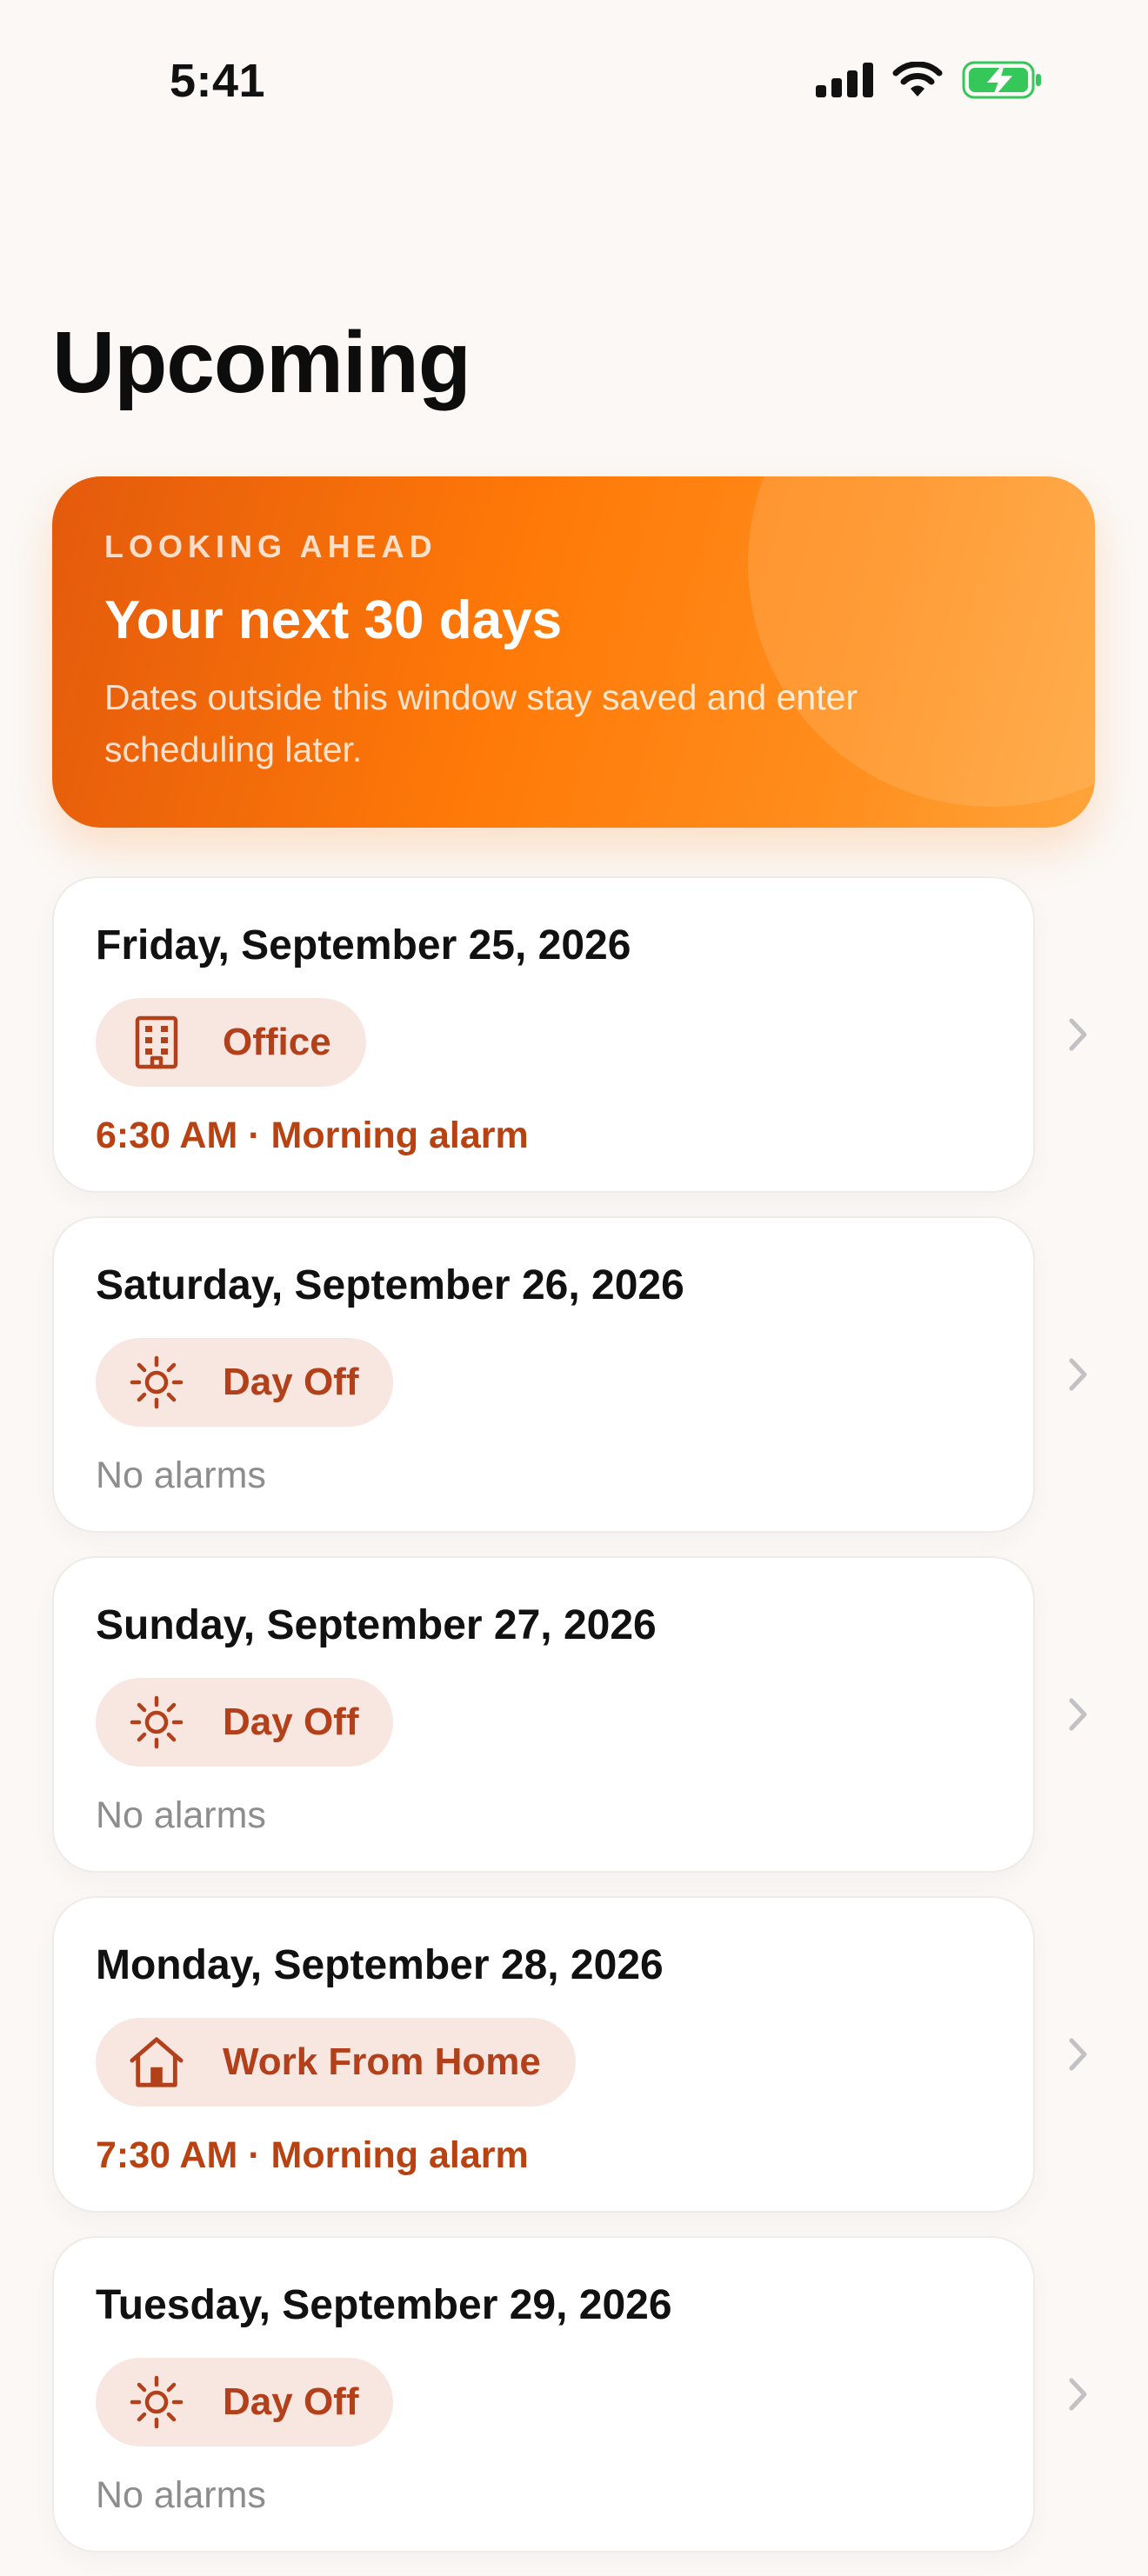 The width and height of the screenshot is (1148, 2576). I want to click on page-title: Upcoming, so click(262, 362).